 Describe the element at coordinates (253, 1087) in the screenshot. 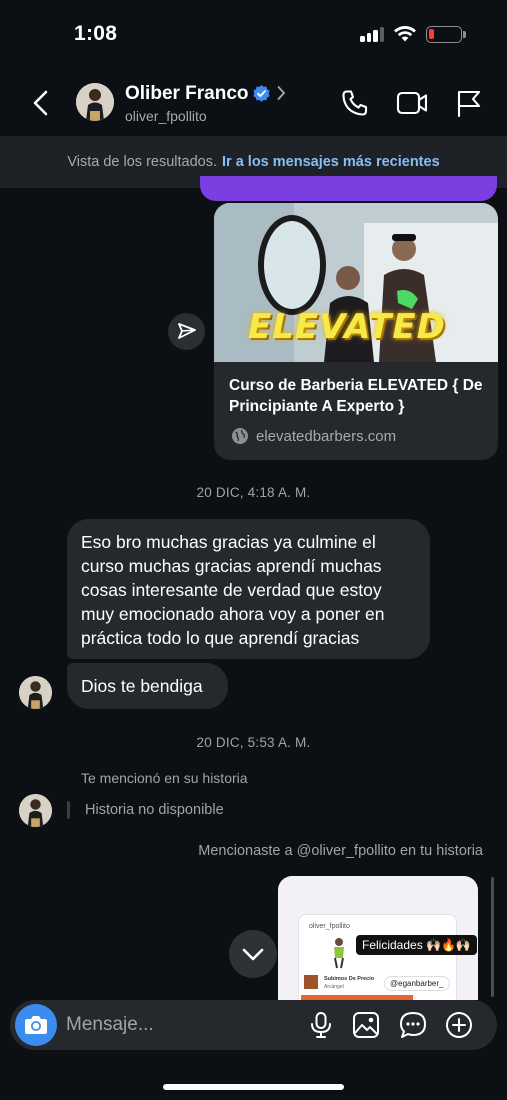

I see `home-indicator` at that location.